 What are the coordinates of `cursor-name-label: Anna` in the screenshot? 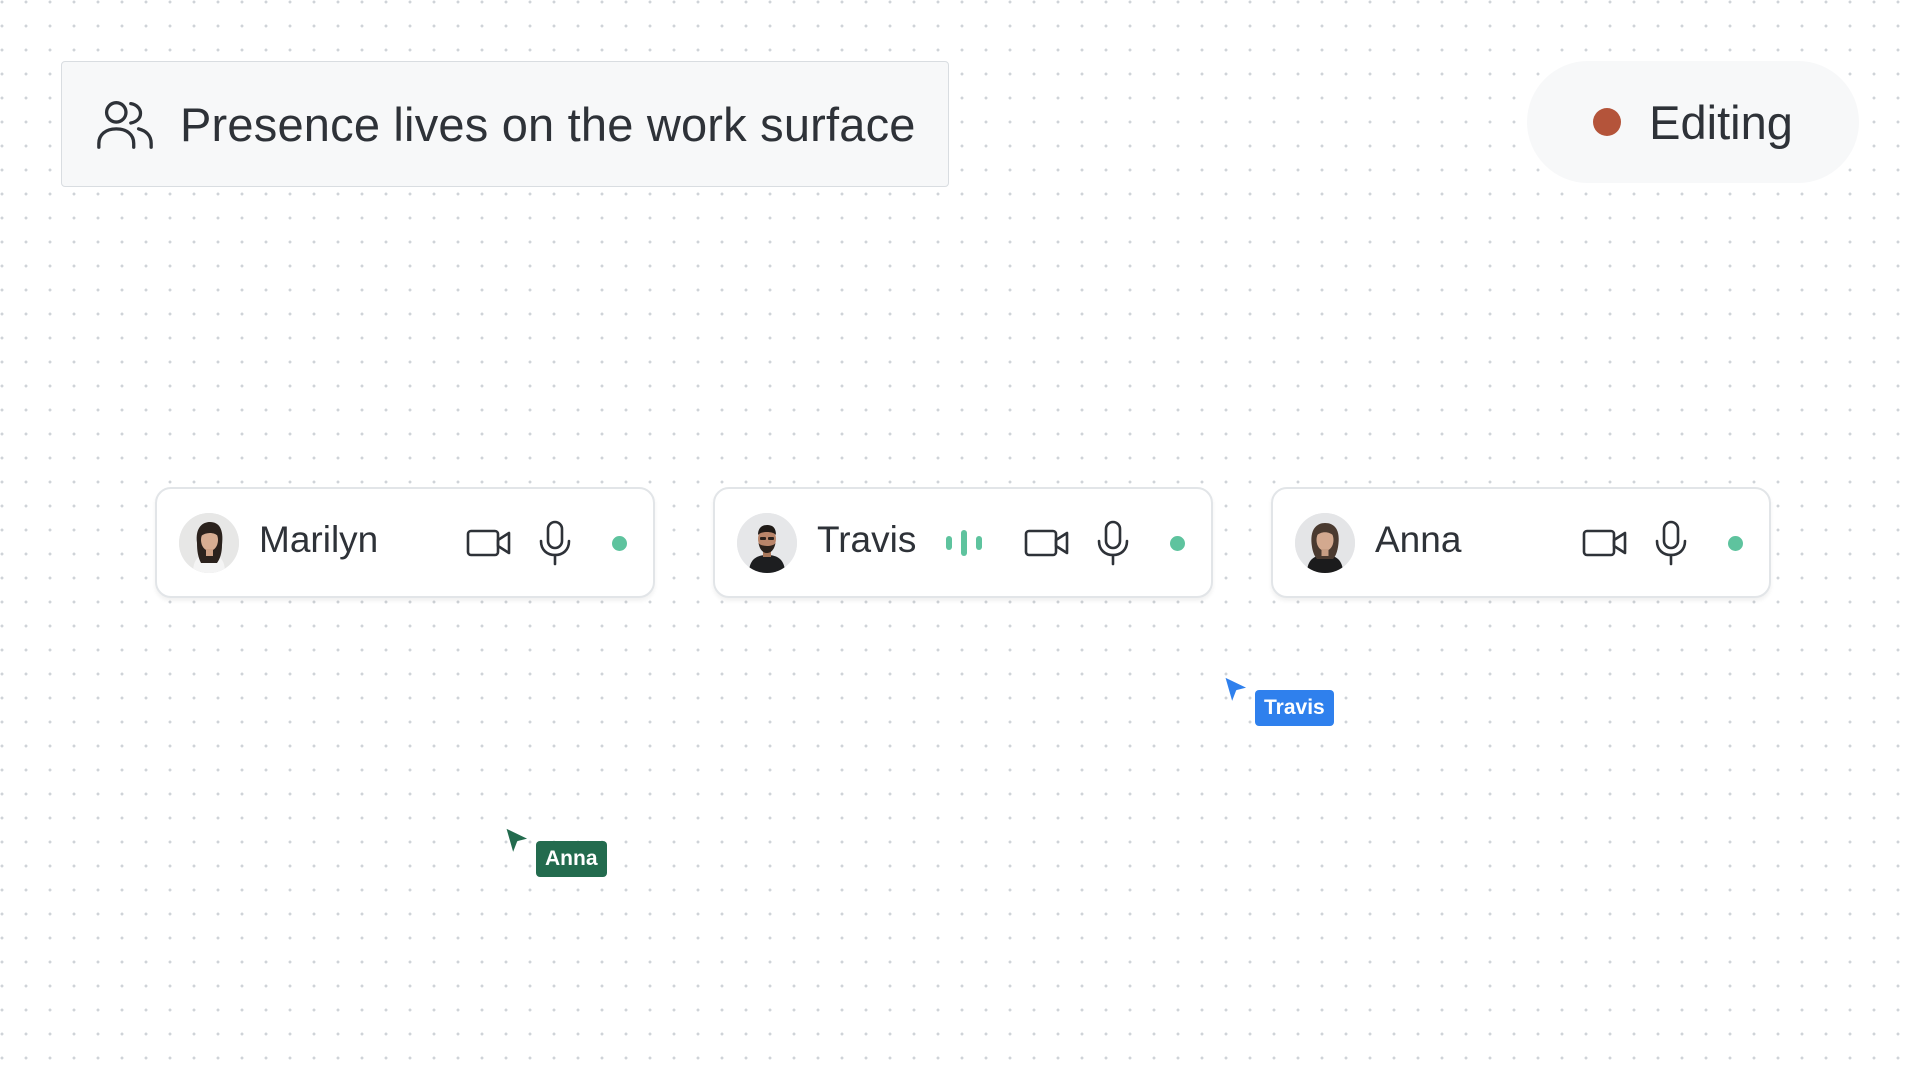 It's located at (571, 859).